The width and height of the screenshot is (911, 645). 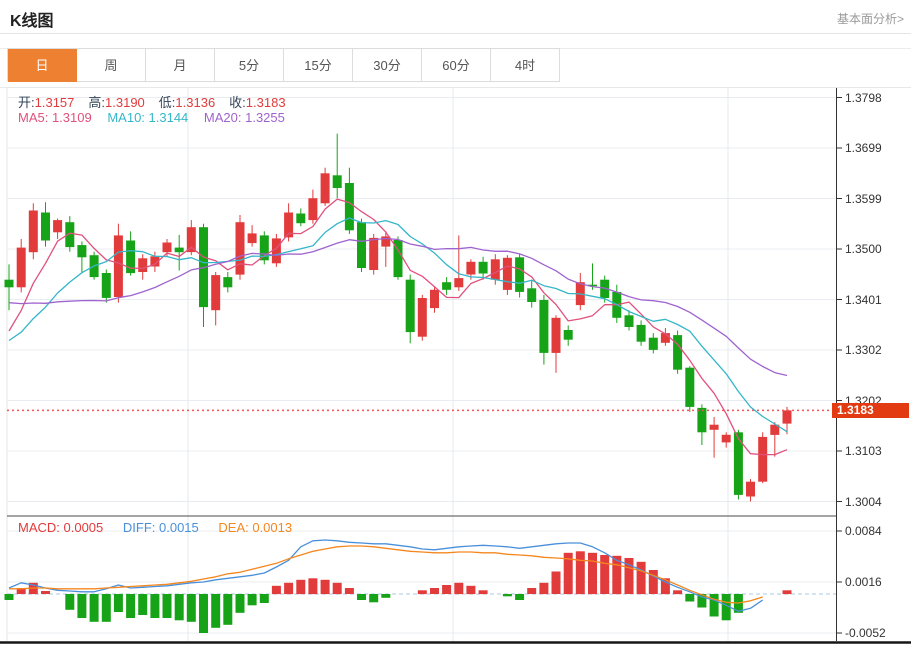 I want to click on y-axis-label: 1.3798, so click(x=863, y=97).